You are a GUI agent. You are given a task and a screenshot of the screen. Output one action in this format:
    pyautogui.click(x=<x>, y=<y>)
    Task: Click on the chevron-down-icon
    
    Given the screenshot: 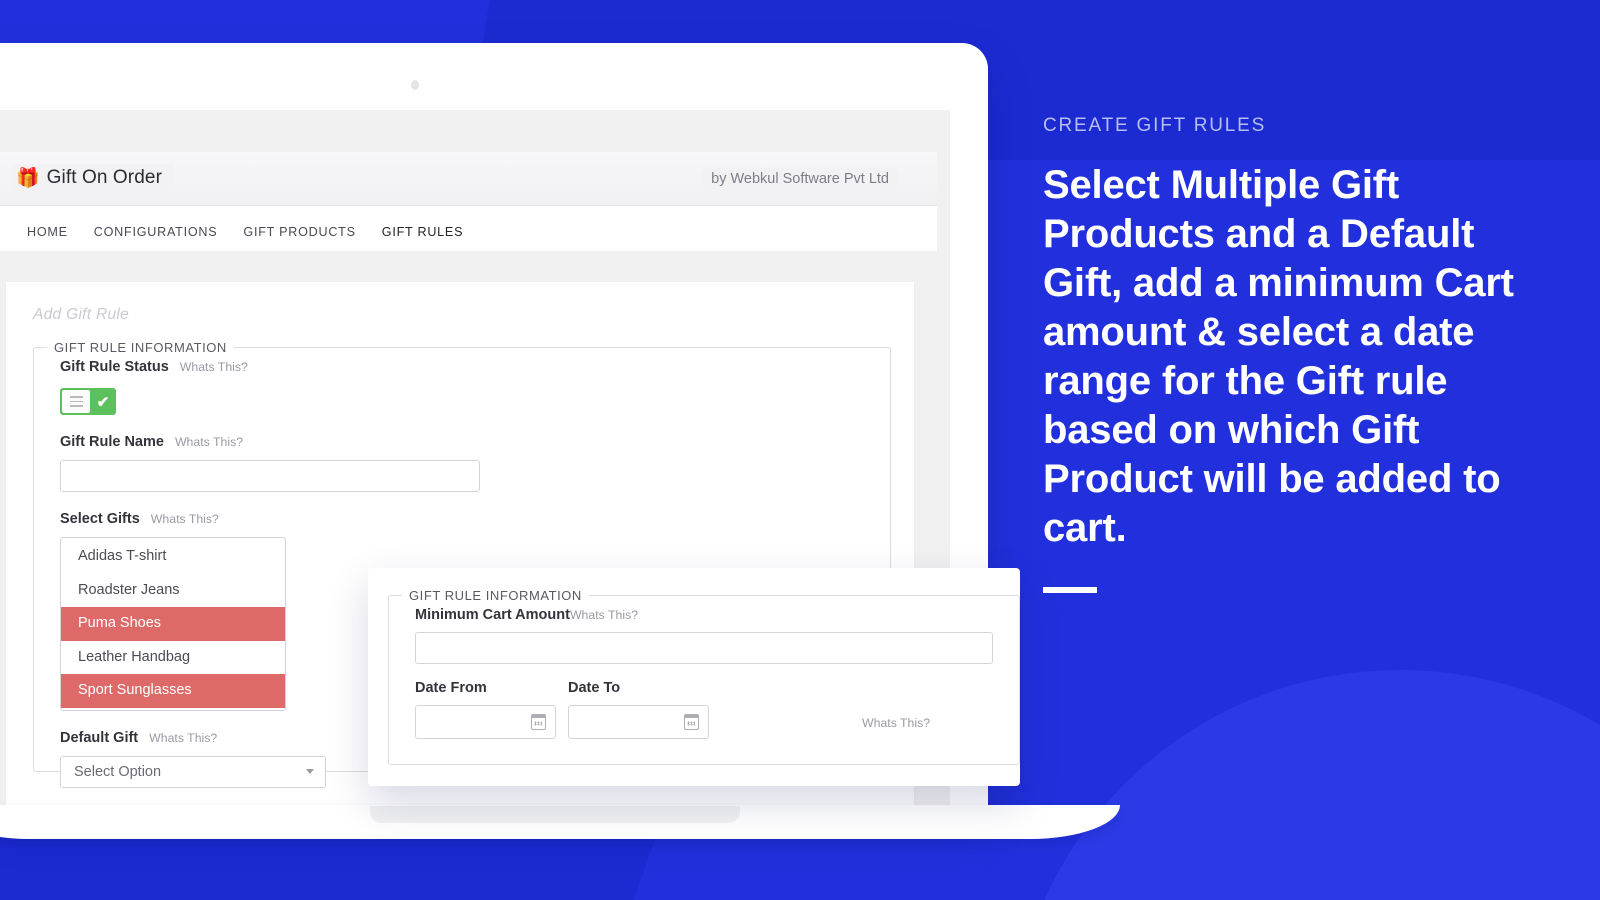 What is the action you would take?
    pyautogui.click(x=310, y=771)
    